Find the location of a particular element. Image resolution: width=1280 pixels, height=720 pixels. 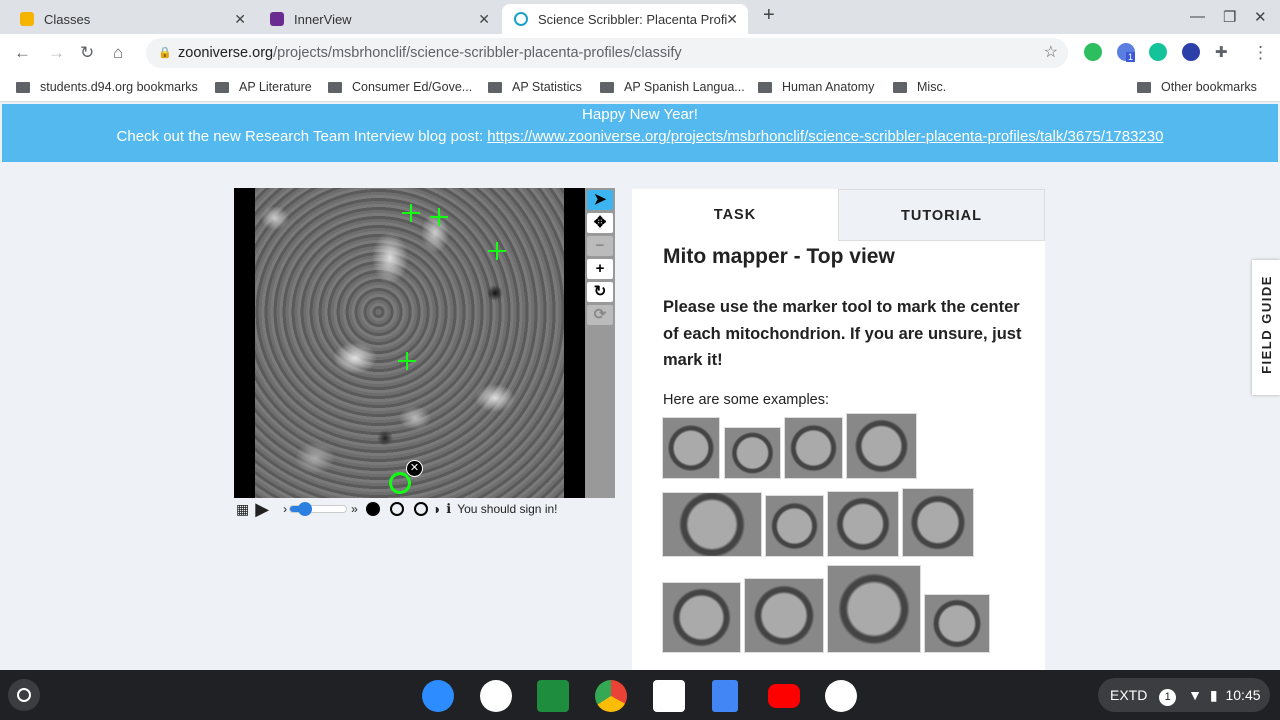

field-guide-button: FIELD GUIDE is located at coordinates (1266, 327).